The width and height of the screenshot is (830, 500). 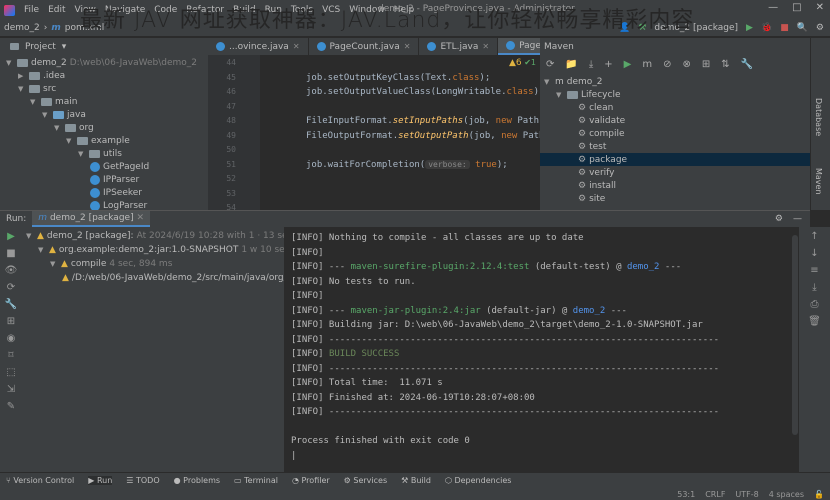 What do you see at coordinates (11, 406) in the screenshot?
I see `pin-tab-icon: ✎` at bounding box center [11, 406].